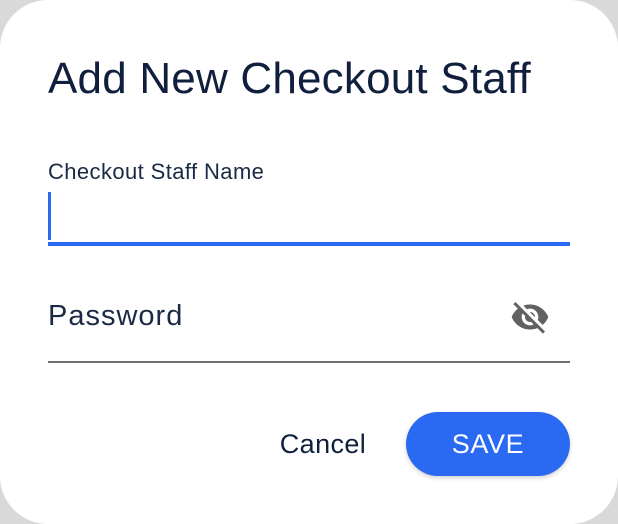 This screenshot has height=524, width=618. I want to click on text-cursor, so click(49, 216).